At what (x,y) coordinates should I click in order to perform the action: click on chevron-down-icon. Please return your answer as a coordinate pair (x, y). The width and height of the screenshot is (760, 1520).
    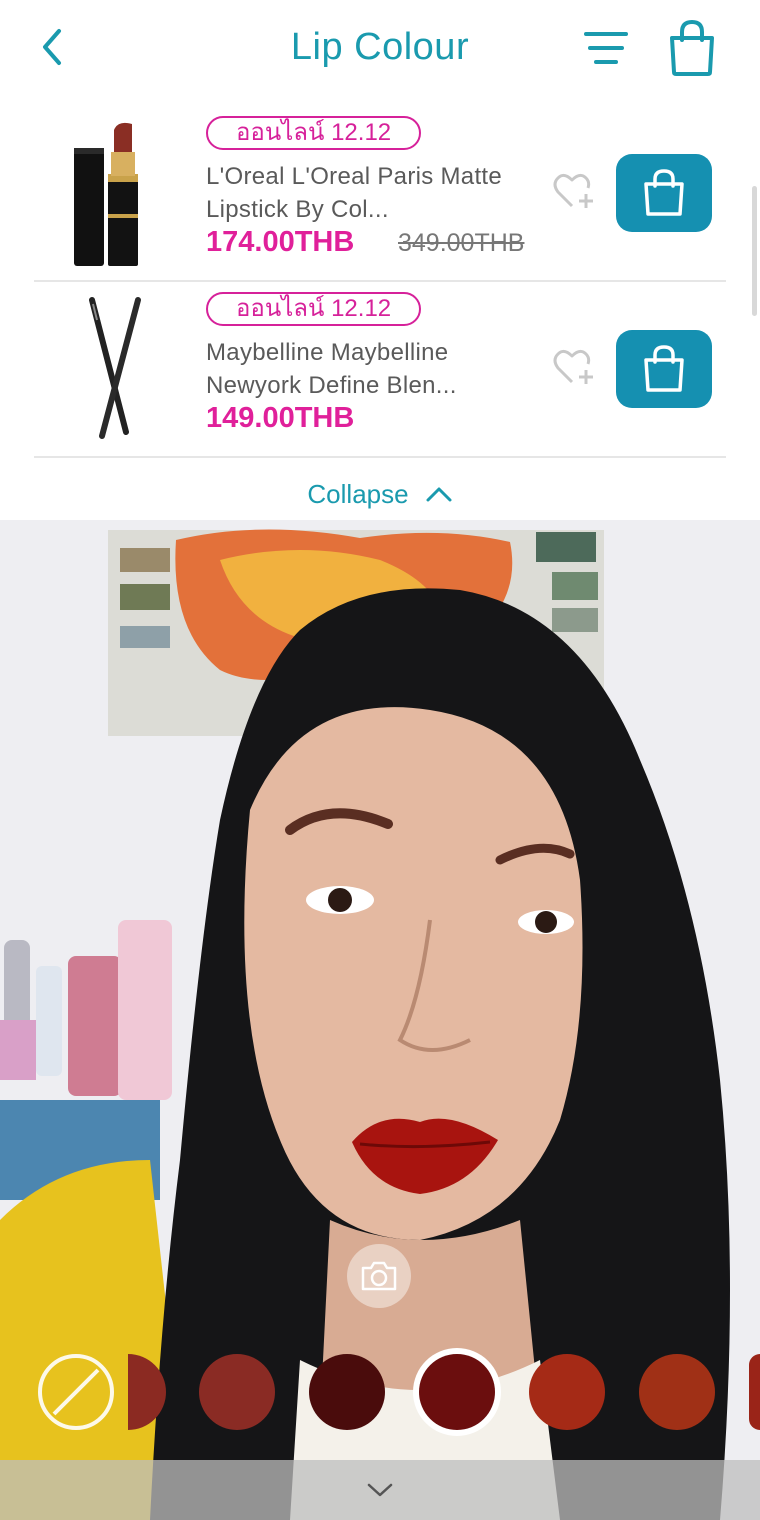
    Looking at the image, I should click on (380, 1490).